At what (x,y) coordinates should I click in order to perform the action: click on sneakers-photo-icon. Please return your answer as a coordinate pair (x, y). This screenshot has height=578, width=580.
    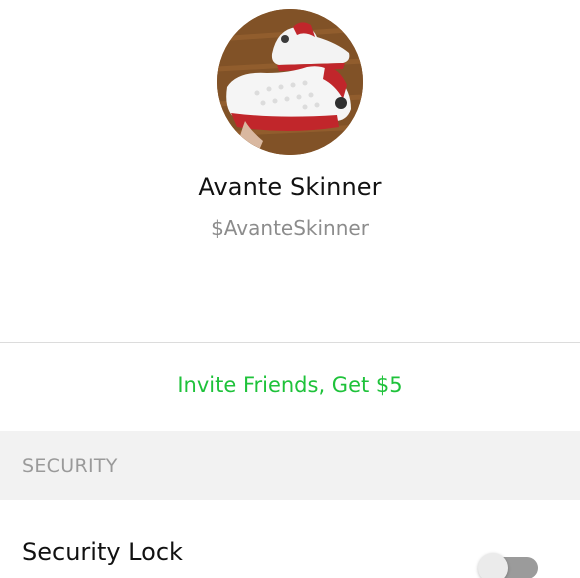
    Looking at the image, I should click on (290, 82).